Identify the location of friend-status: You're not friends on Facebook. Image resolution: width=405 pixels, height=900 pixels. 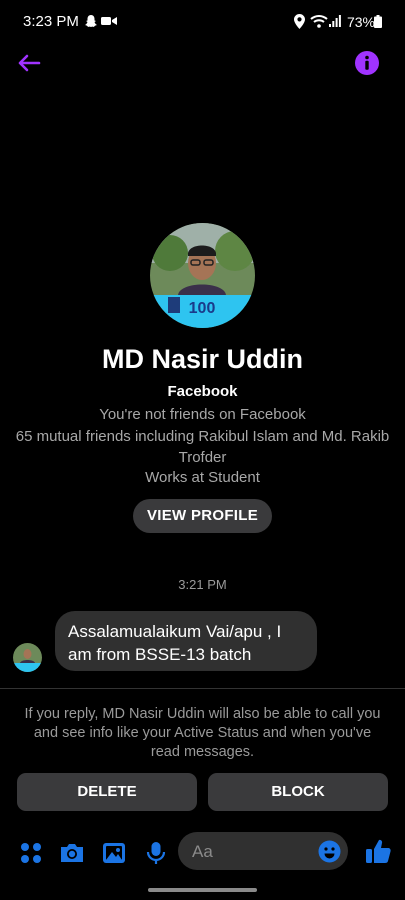
(202, 414).